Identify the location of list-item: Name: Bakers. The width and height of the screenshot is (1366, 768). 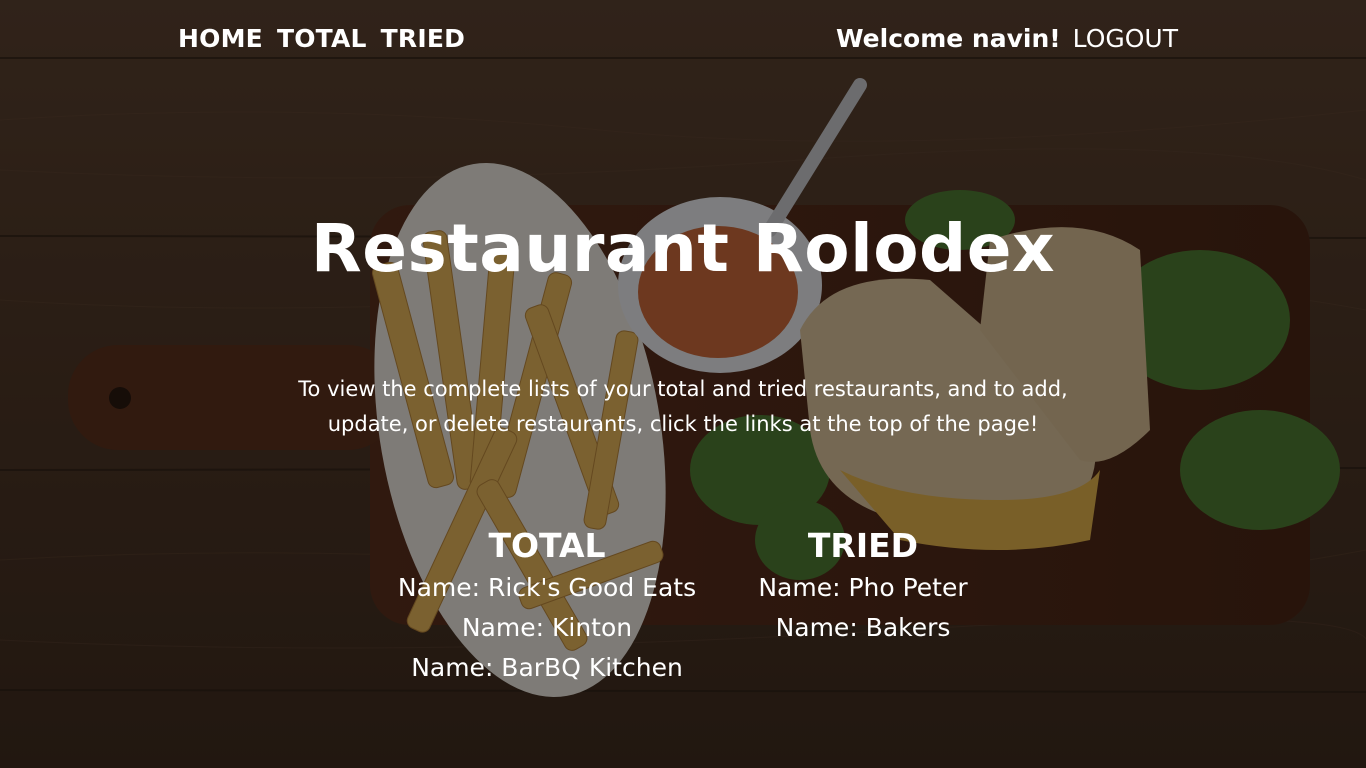
(863, 627).